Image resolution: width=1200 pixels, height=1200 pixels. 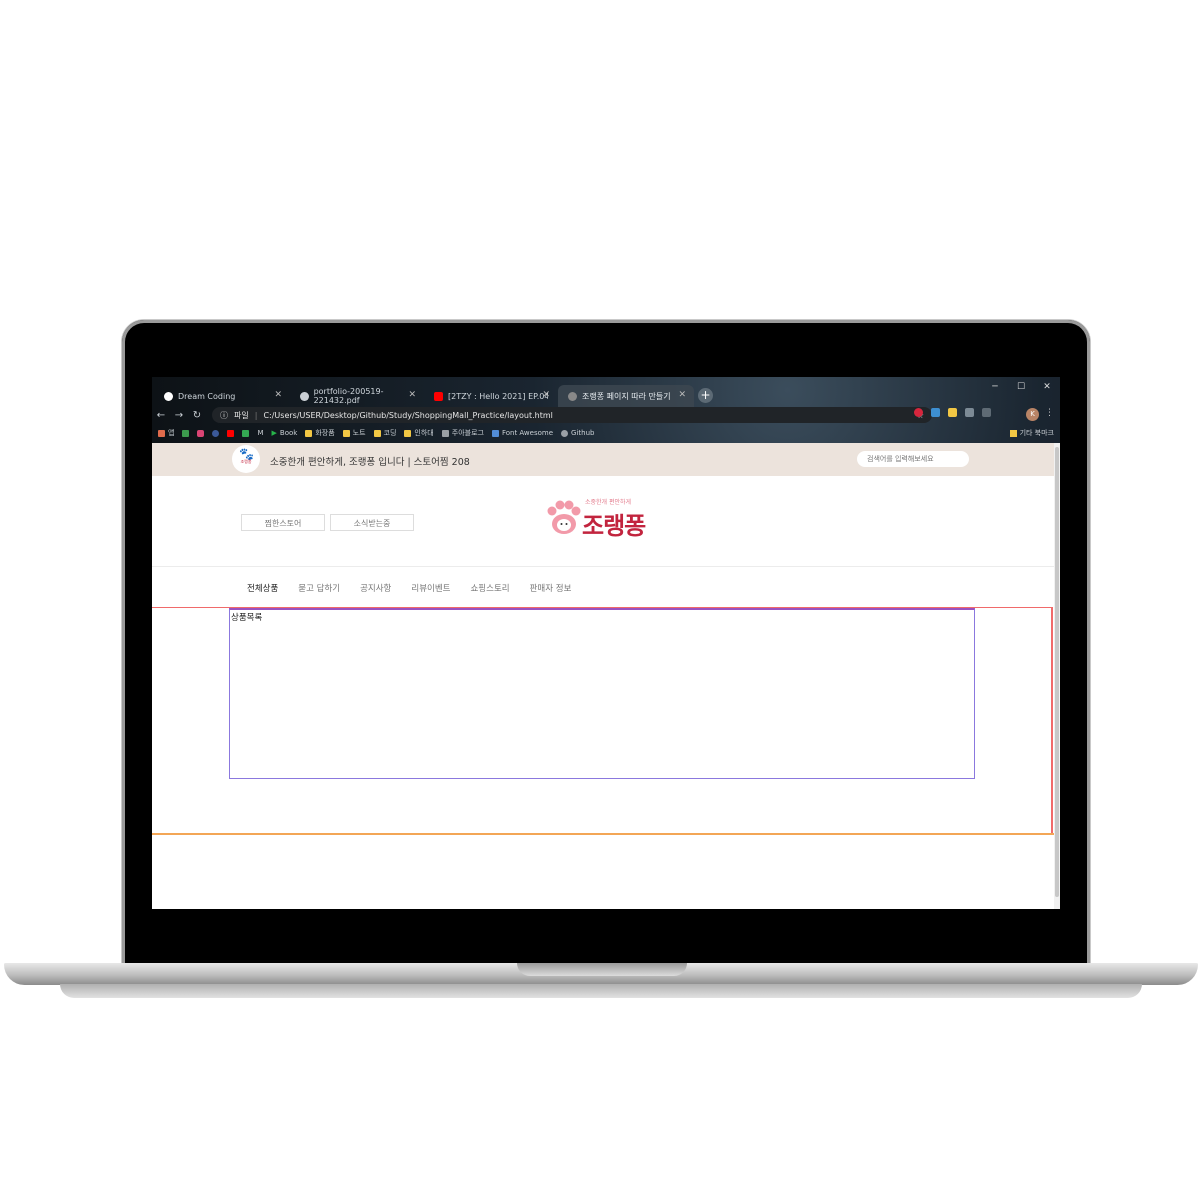 I want to click on bookmark-label: 화장품, so click(x=325, y=433).